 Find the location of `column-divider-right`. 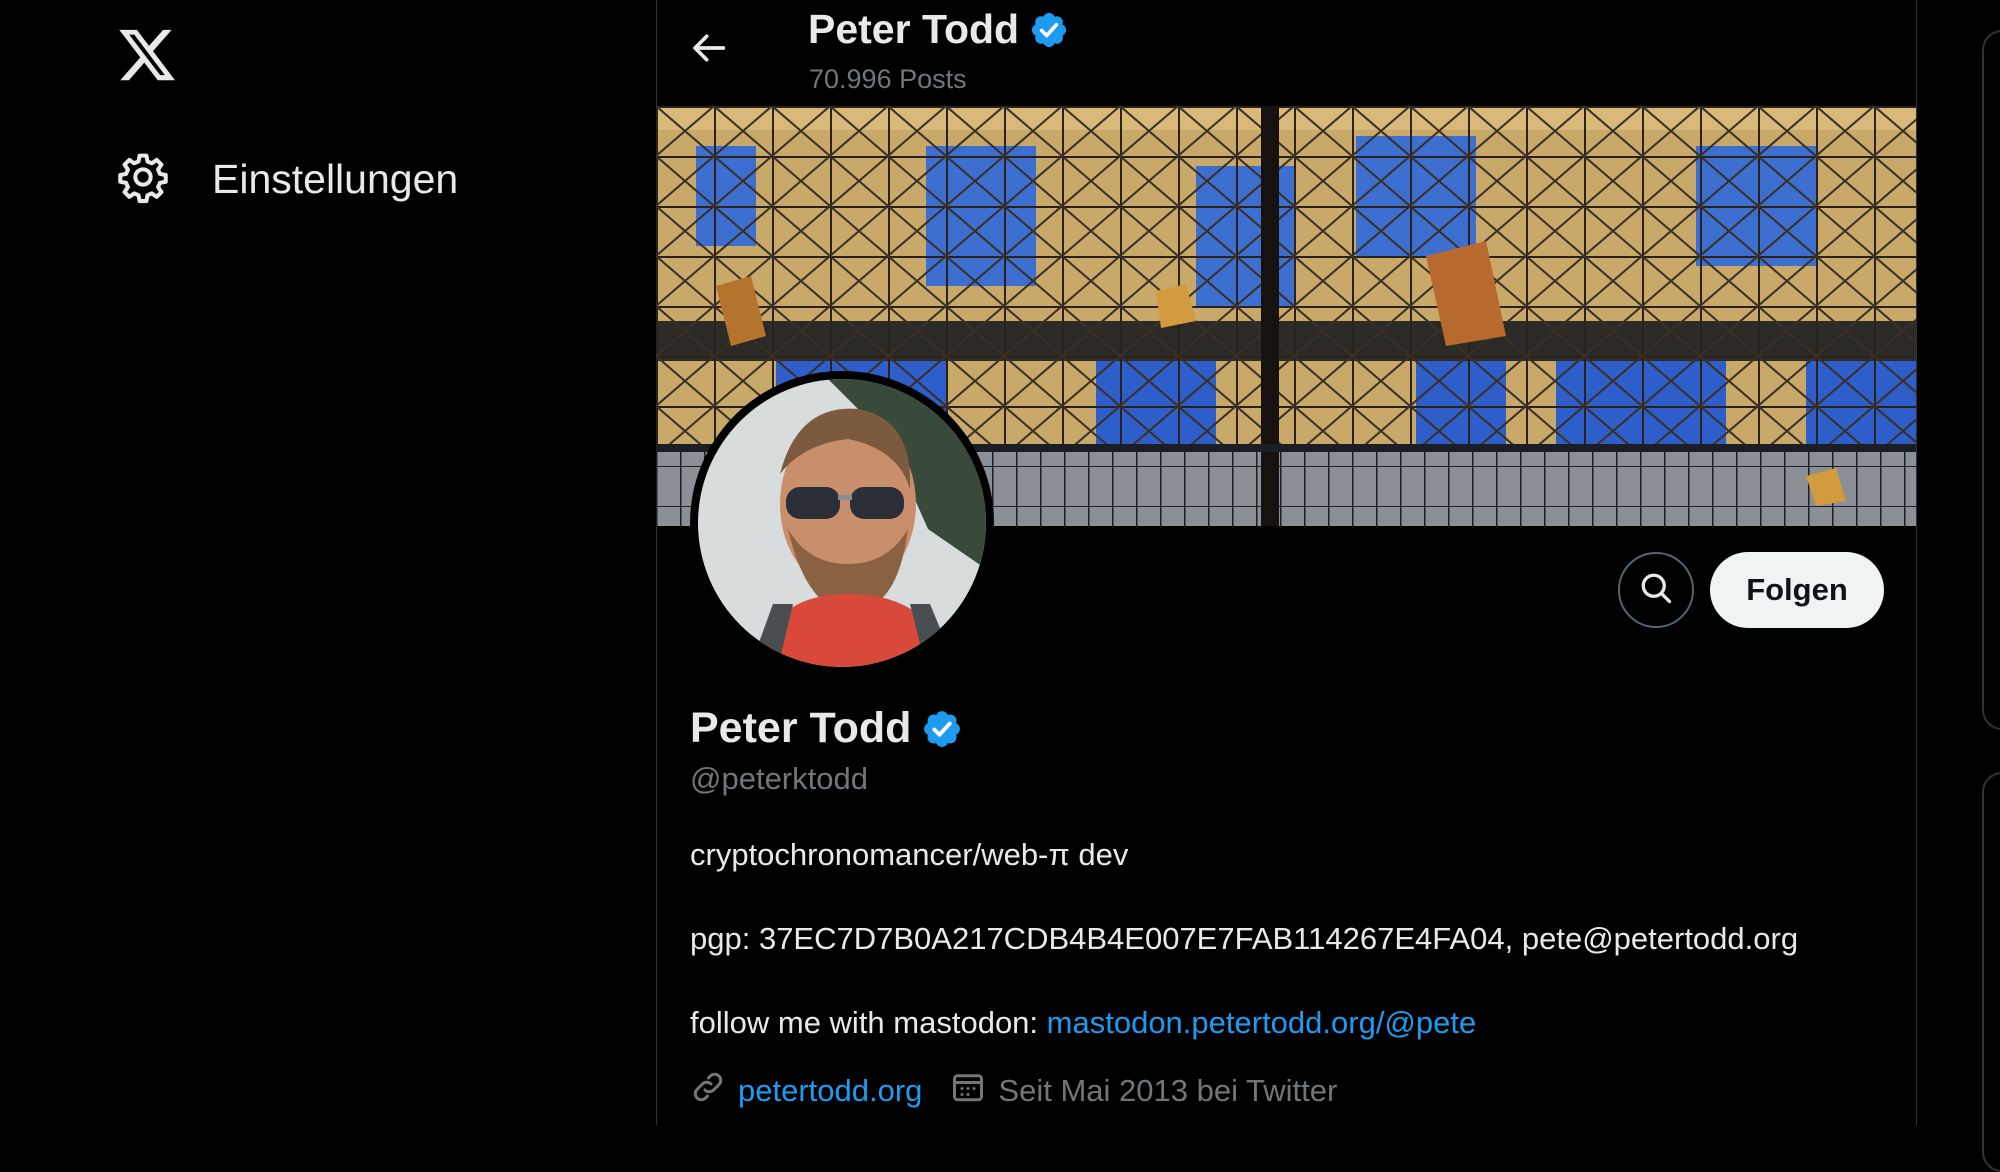

column-divider-right is located at coordinates (1916, 562).